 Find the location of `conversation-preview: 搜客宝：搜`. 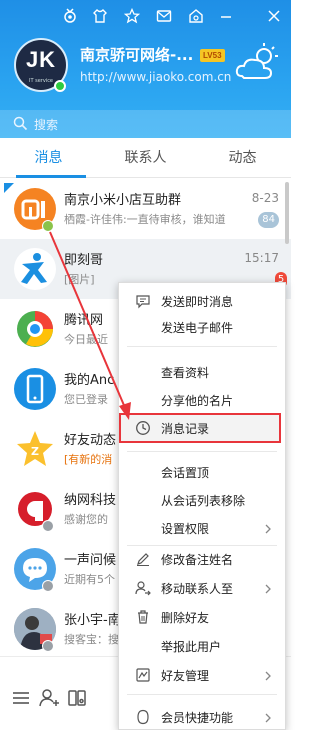

conversation-preview: 搜客宝：搜 is located at coordinates (91, 639).